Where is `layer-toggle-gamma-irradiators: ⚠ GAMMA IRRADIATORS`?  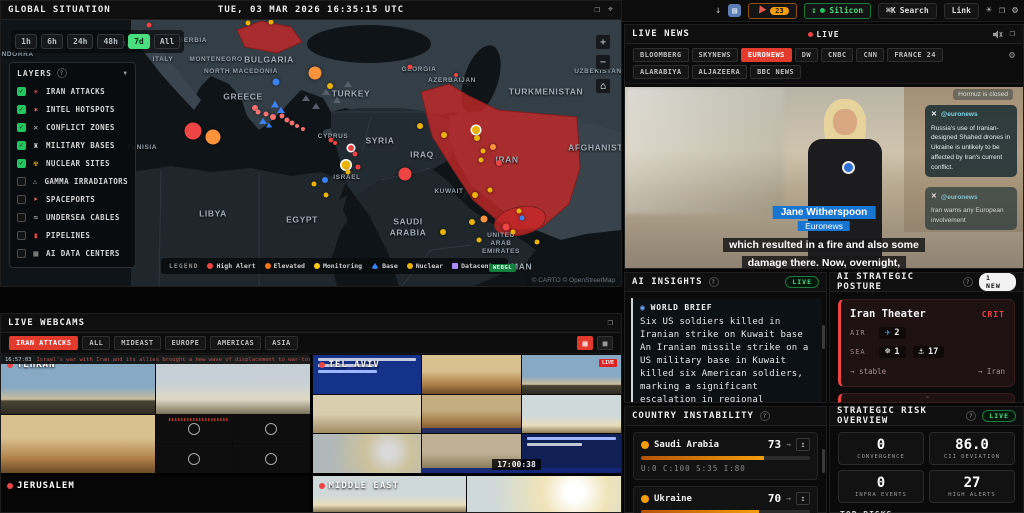 layer-toggle-gamma-irradiators: ⚠ GAMMA IRRADIATORS is located at coordinates (72, 181).